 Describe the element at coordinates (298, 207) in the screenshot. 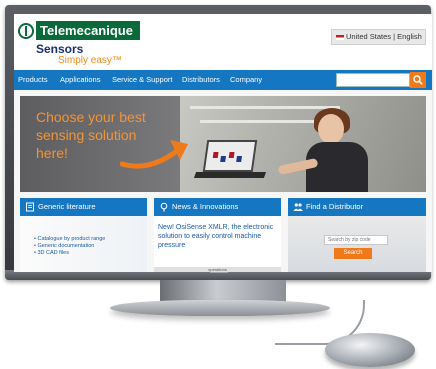

I see `people-icon` at that location.